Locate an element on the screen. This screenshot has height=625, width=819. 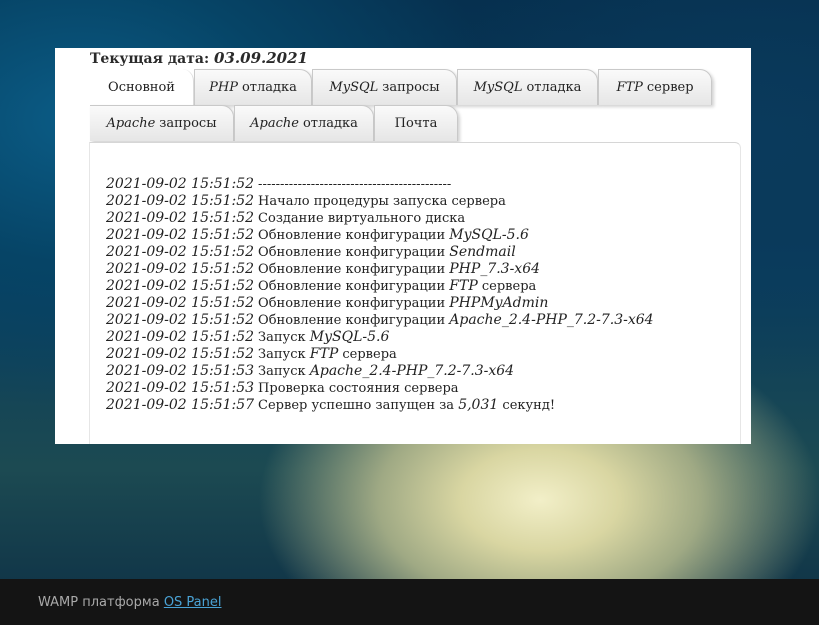
log-highlight: PHPMyAdmin is located at coordinates (499, 303).